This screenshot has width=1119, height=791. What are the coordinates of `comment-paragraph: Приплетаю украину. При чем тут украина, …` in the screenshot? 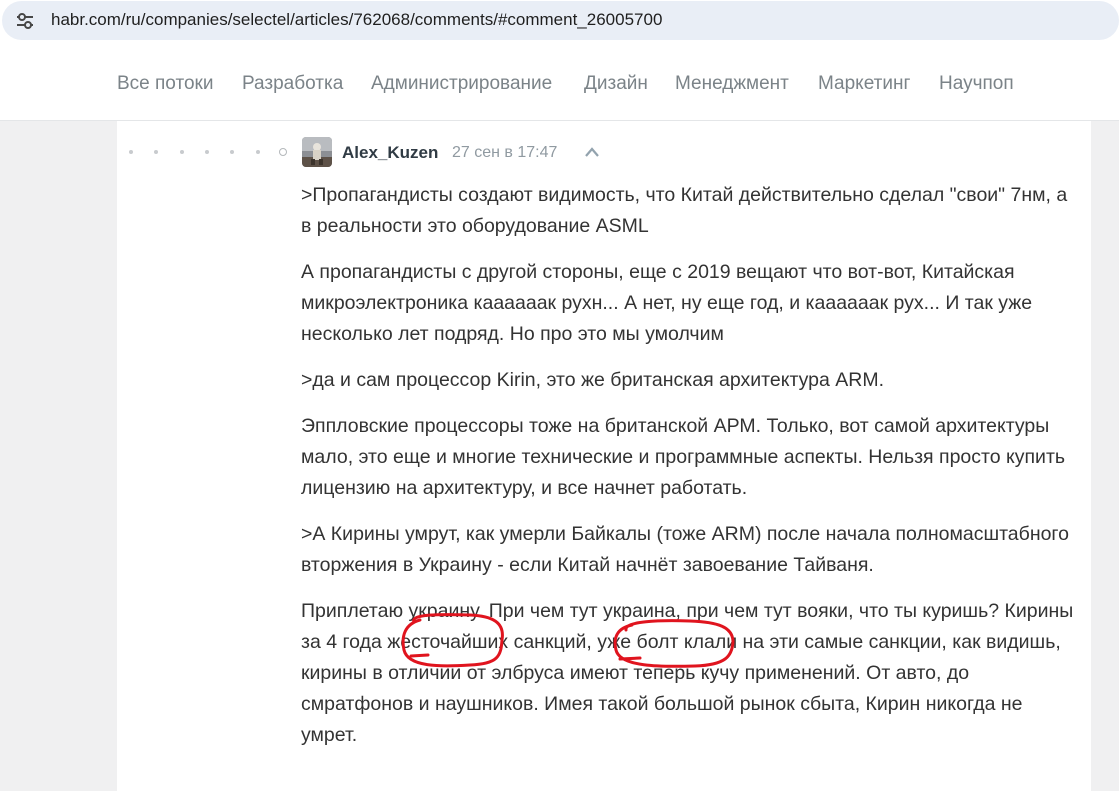 It's located at (687, 673).